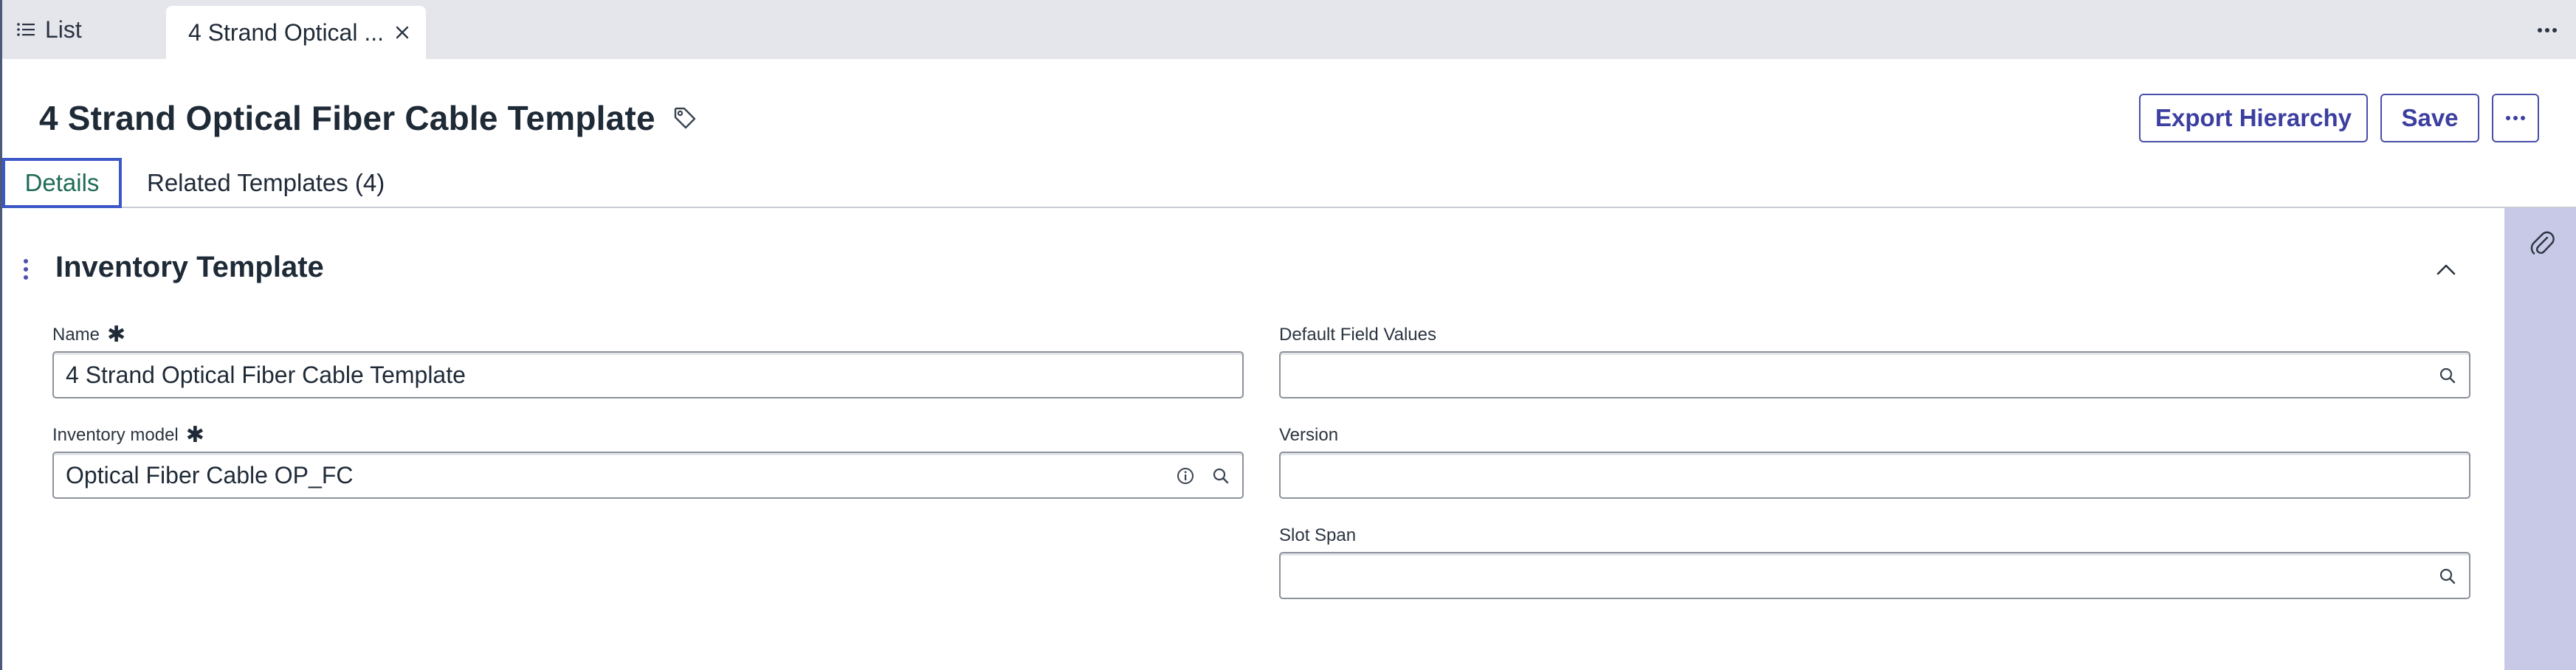 This screenshot has width=2576, height=670. I want to click on save-button: Save, so click(2430, 118).